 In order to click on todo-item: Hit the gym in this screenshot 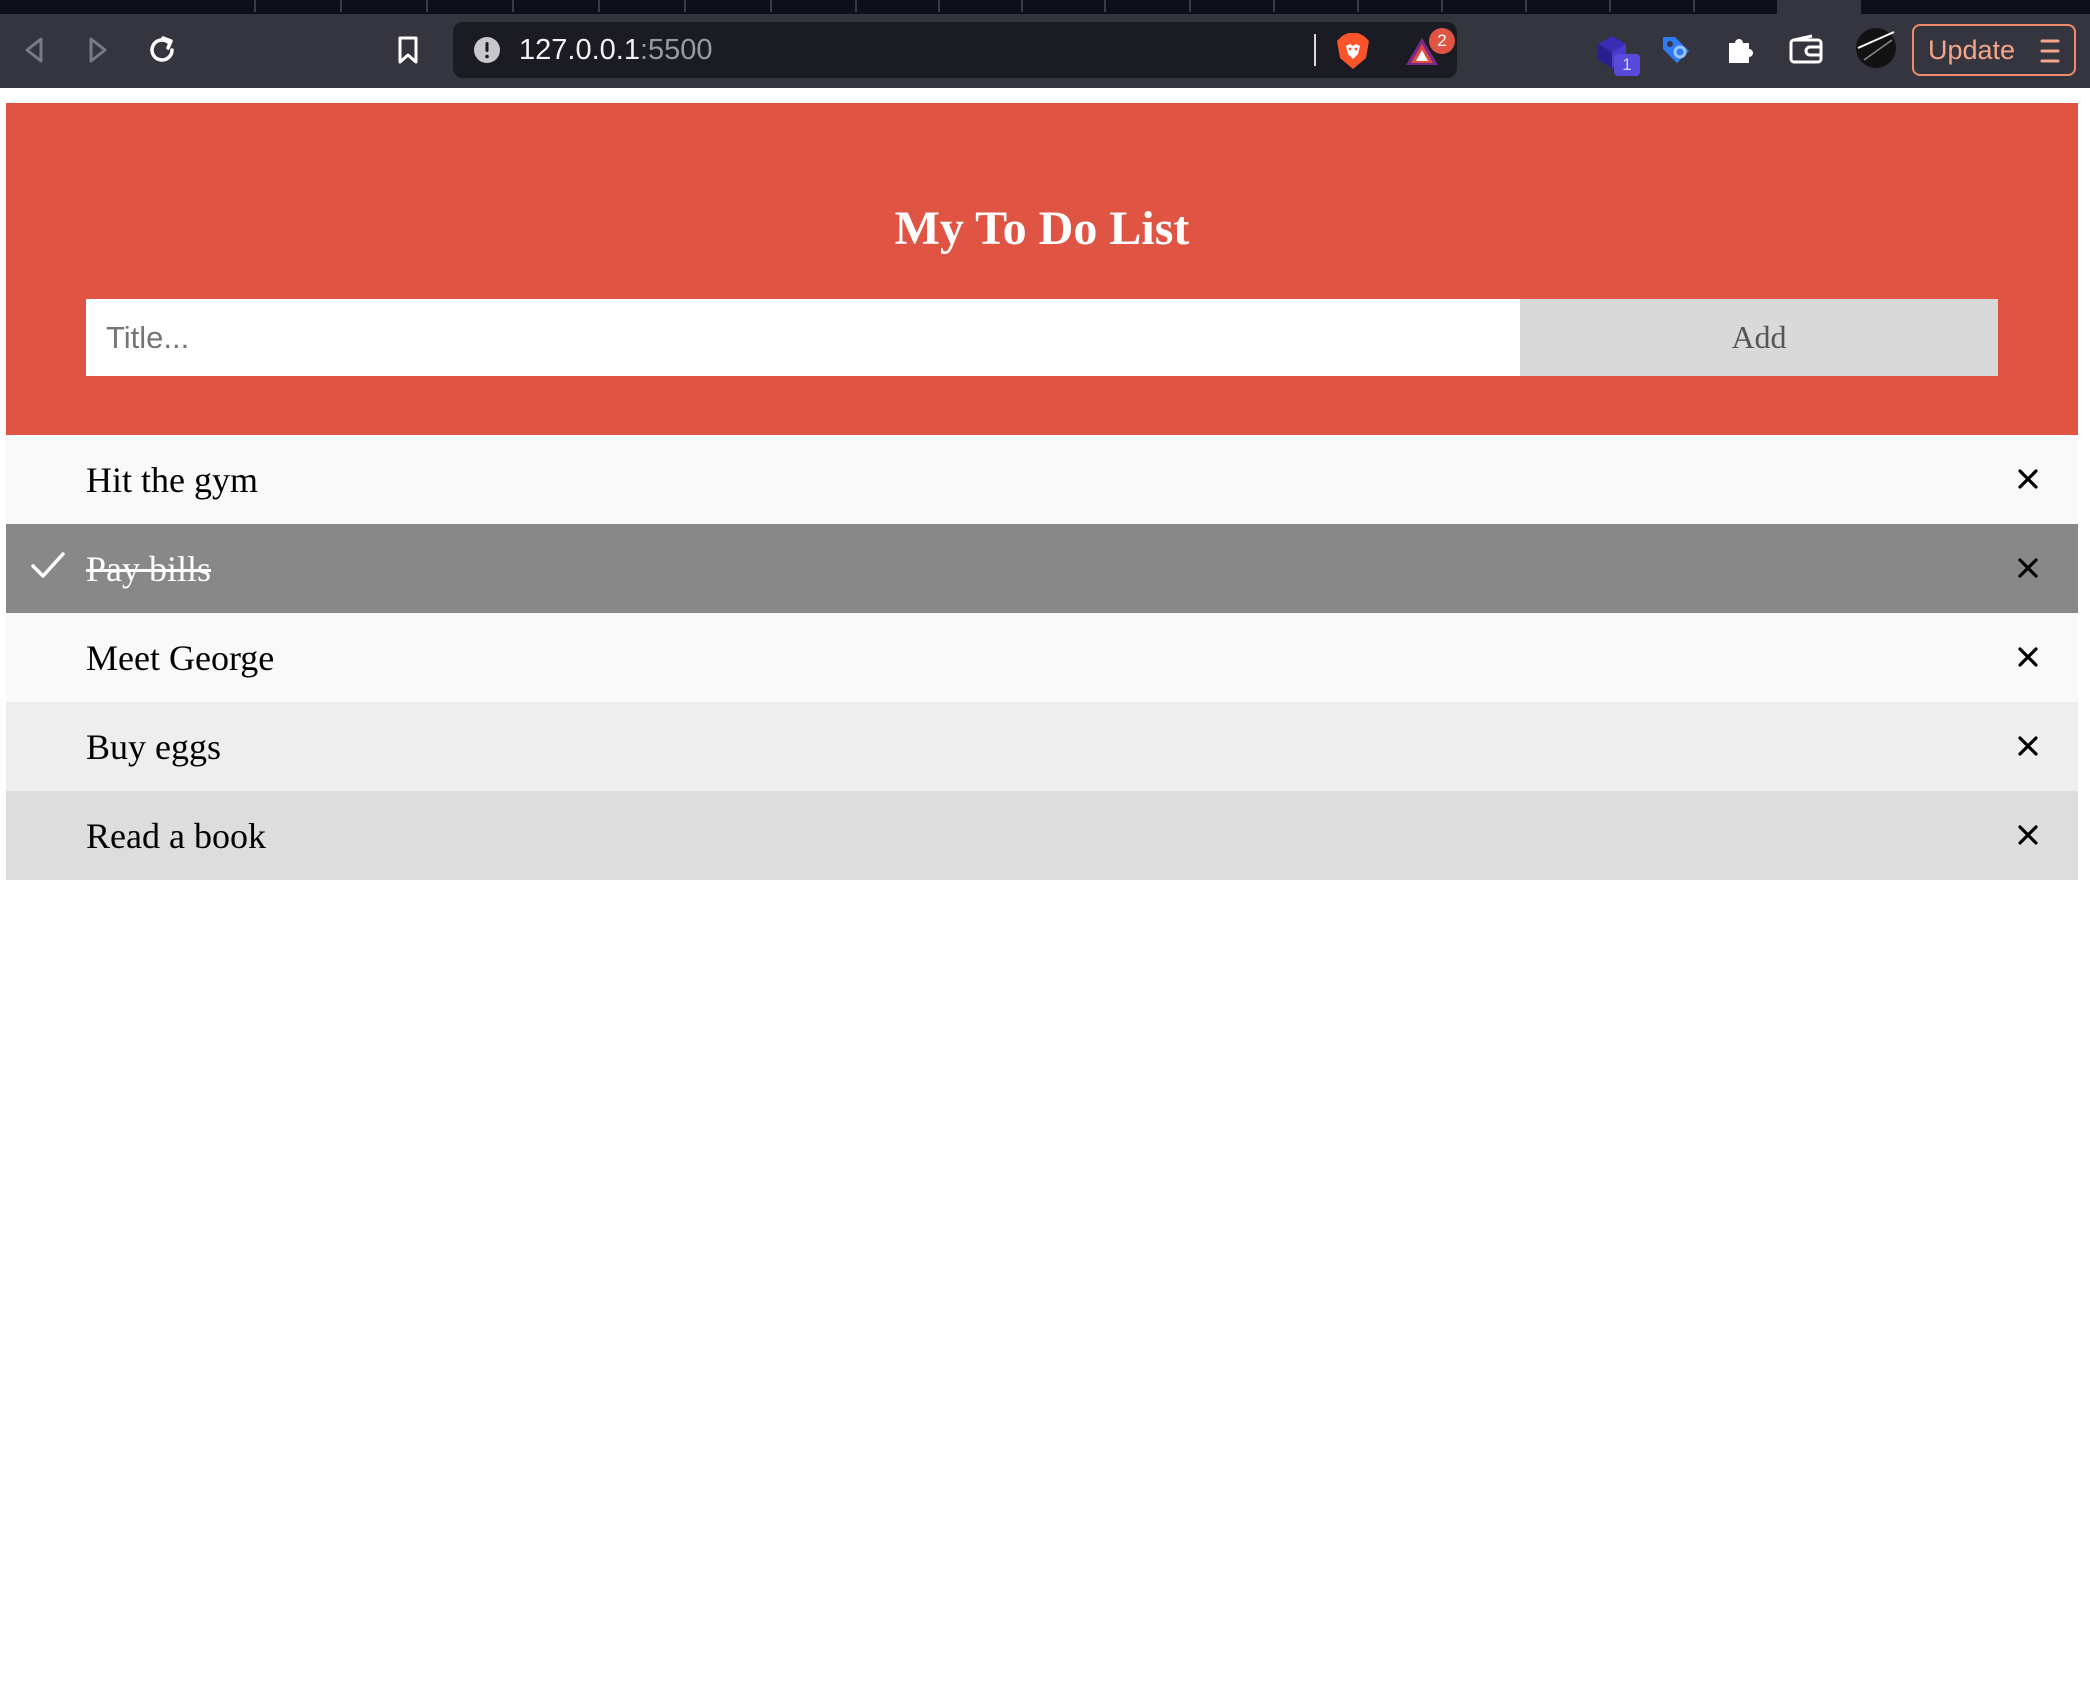, I will do `click(1042, 479)`.